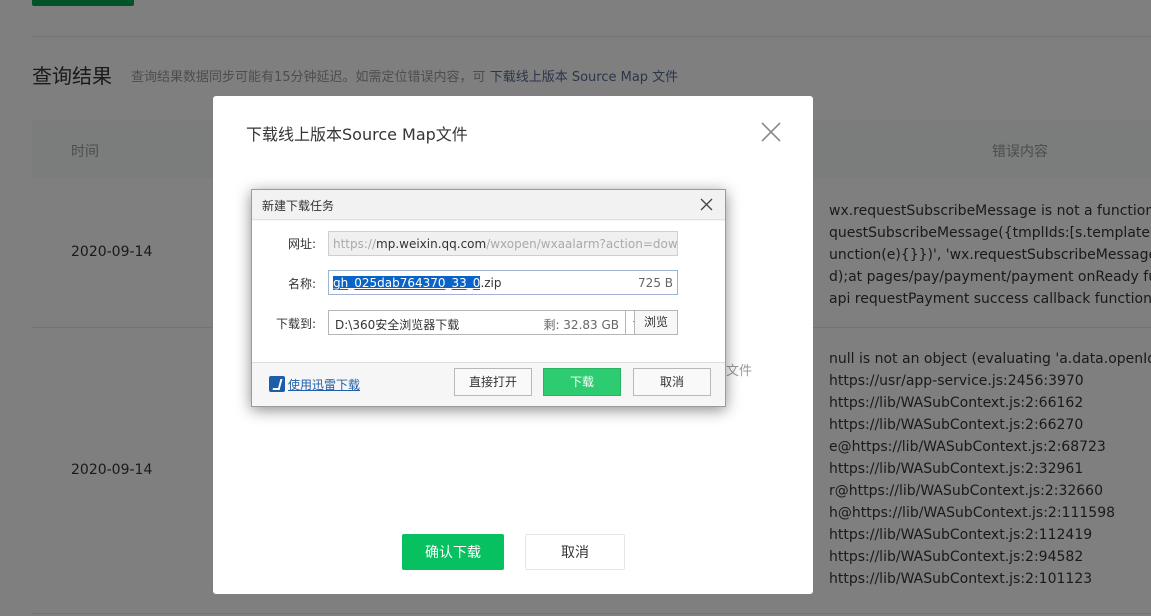 Image resolution: width=1151 pixels, height=616 pixels. I want to click on open-directly-button: 直接打开, so click(493, 382).